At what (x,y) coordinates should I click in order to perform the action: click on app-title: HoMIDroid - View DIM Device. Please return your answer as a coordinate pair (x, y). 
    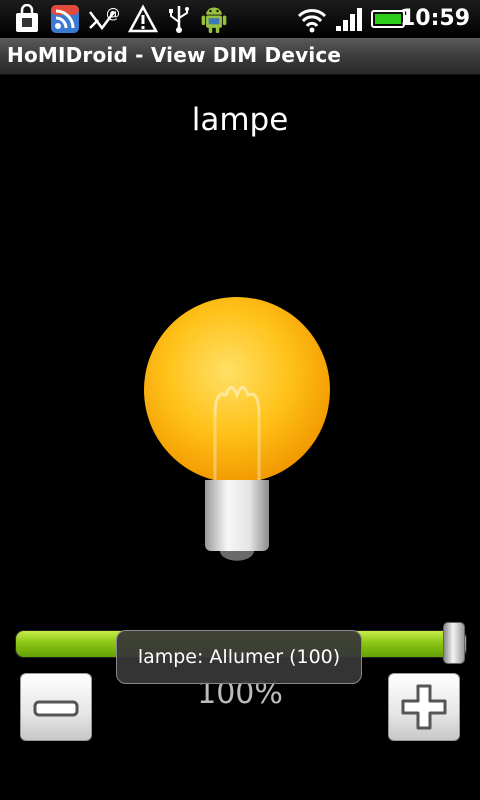
    Looking at the image, I should click on (174, 55).